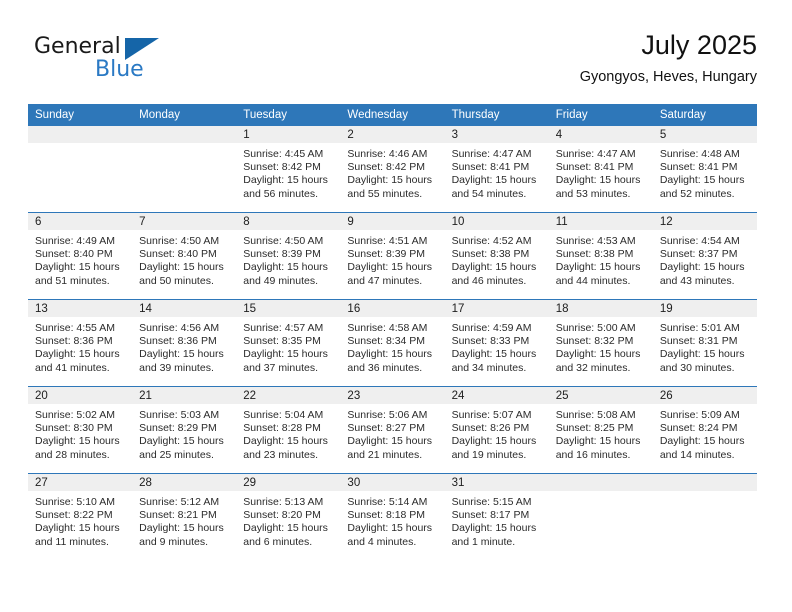  What do you see at coordinates (594, 428) in the screenshot?
I see `sunset-text: Sunset: 8:25 PM` at bounding box center [594, 428].